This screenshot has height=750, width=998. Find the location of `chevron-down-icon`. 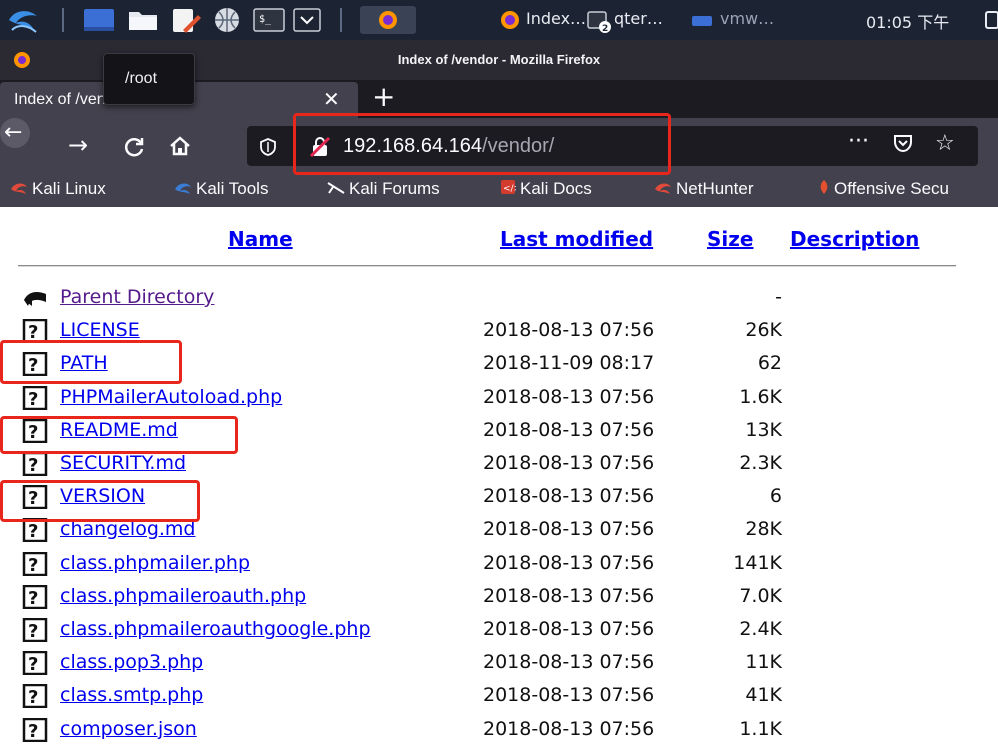

chevron-down-icon is located at coordinates (307, 20).